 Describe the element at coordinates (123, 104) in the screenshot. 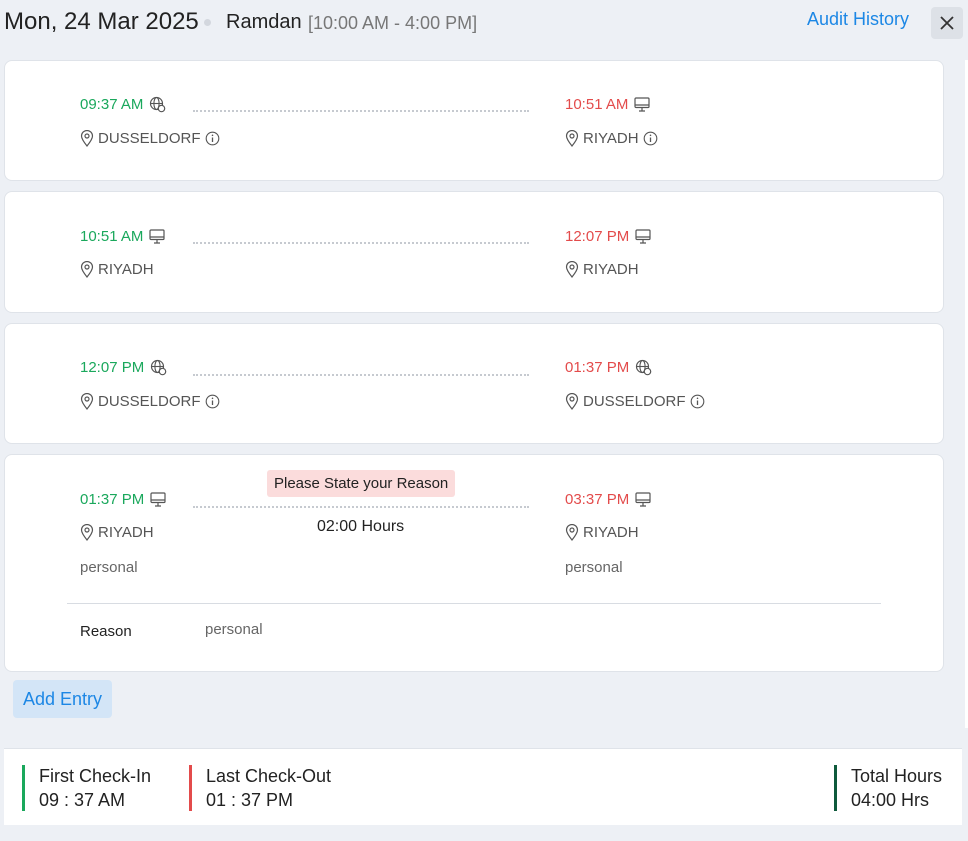

I see `check-in-time: 09:37 AM` at that location.